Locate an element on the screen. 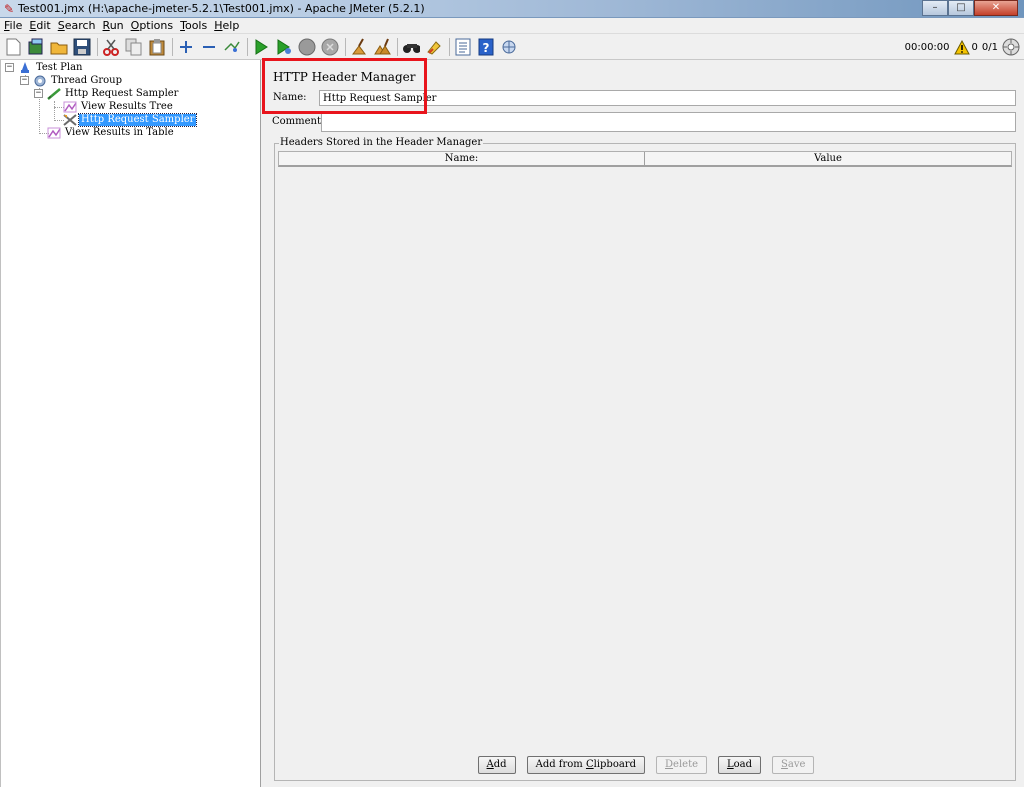 Image resolution: width=1024 pixels, height=787 pixels. headers-table-header: Name: Value is located at coordinates (645, 159).